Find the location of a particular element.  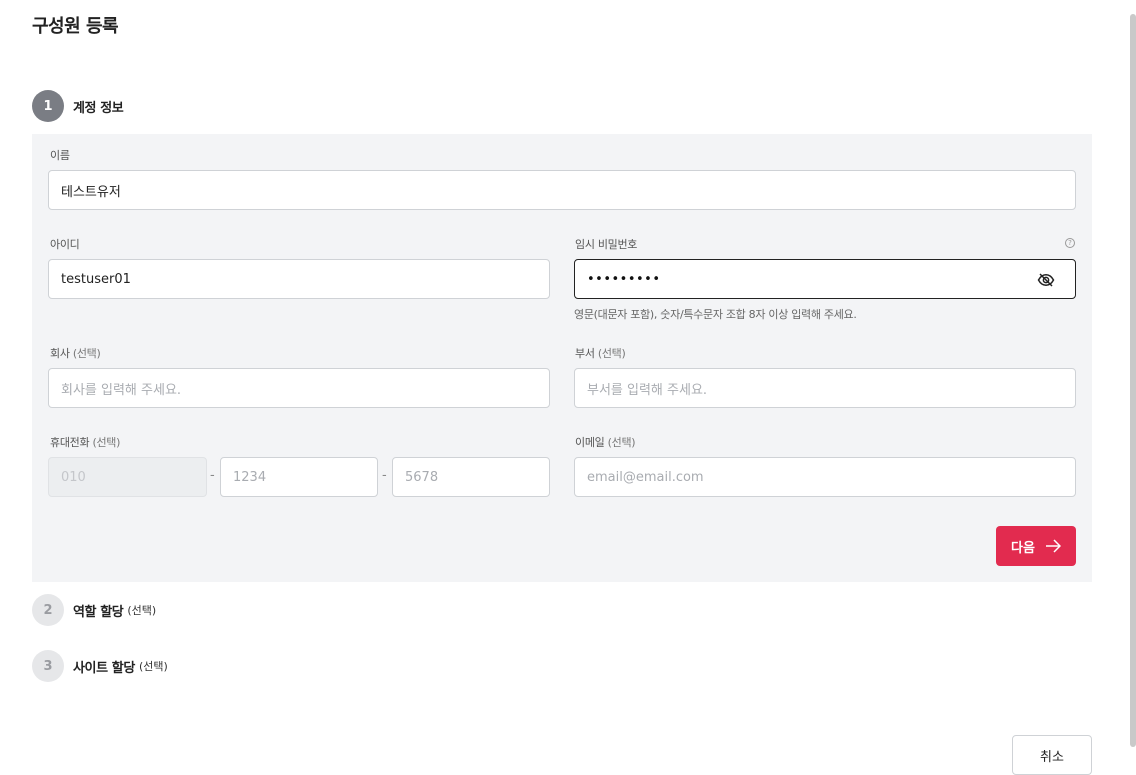

question-circle-icon: ? is located at coordinates (1070, 243).